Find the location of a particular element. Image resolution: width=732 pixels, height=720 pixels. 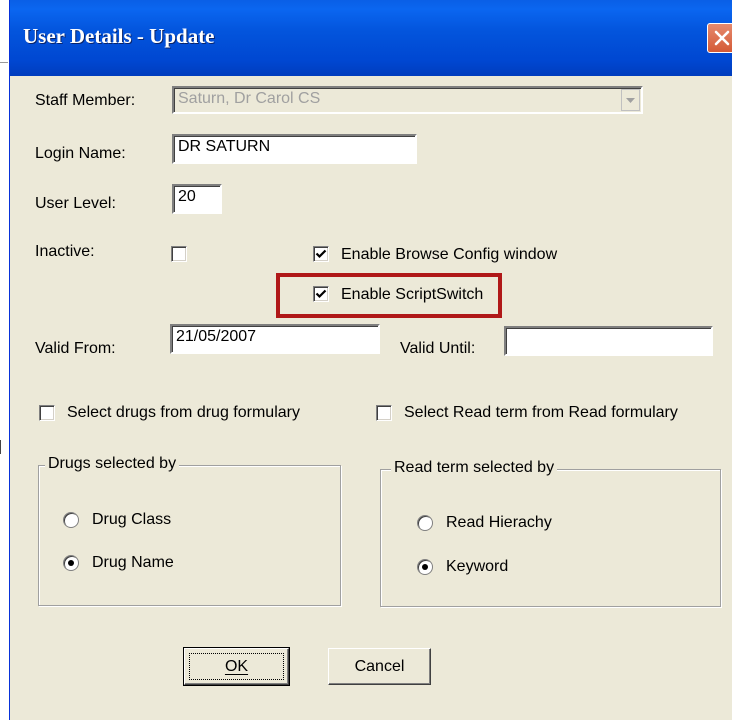

close-icon is located at coordinates (722, 38).